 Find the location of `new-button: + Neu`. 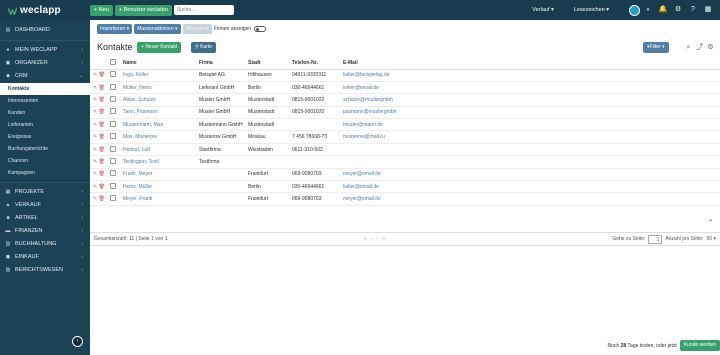

new-button: + Neu is located at coordinates (101, 10).